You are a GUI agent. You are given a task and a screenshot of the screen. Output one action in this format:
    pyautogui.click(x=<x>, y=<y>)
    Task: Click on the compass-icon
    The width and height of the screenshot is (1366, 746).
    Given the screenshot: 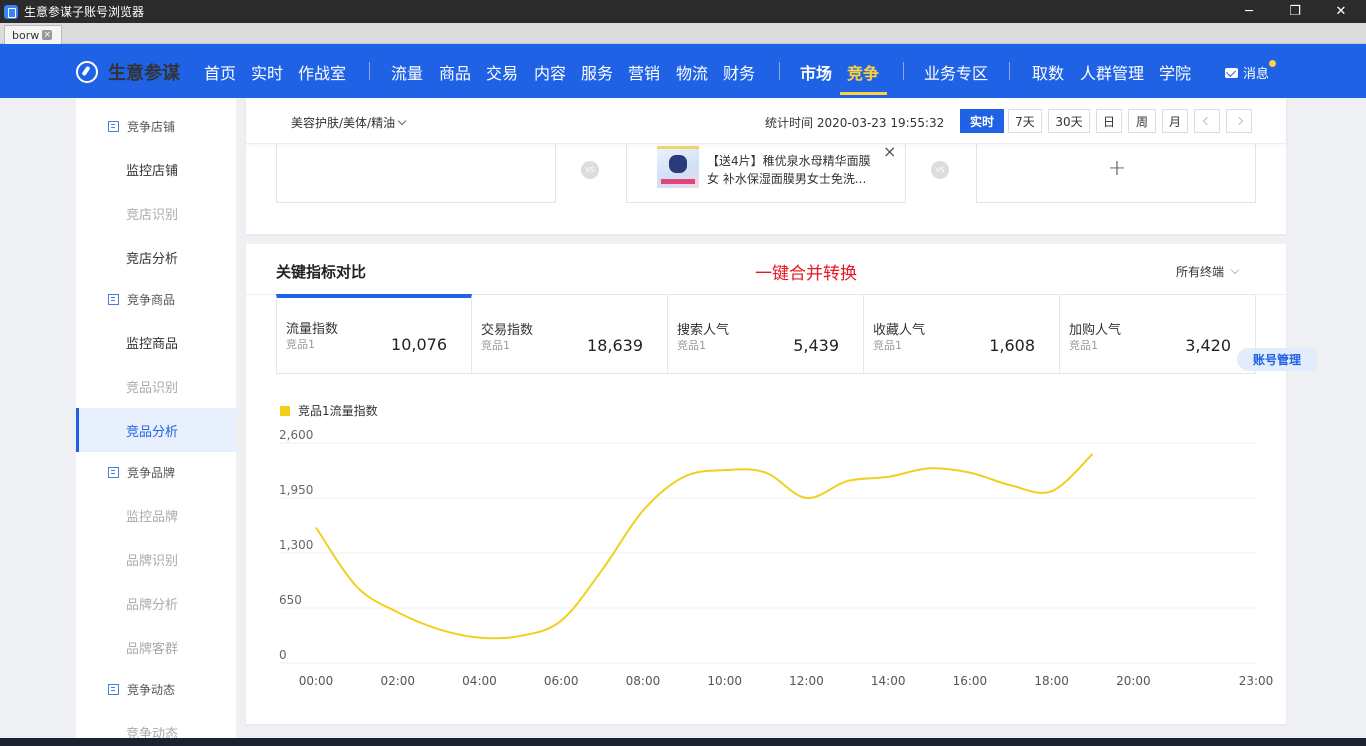 What is the action you would take?
    pyautogui.click(x=87, y=72)
    